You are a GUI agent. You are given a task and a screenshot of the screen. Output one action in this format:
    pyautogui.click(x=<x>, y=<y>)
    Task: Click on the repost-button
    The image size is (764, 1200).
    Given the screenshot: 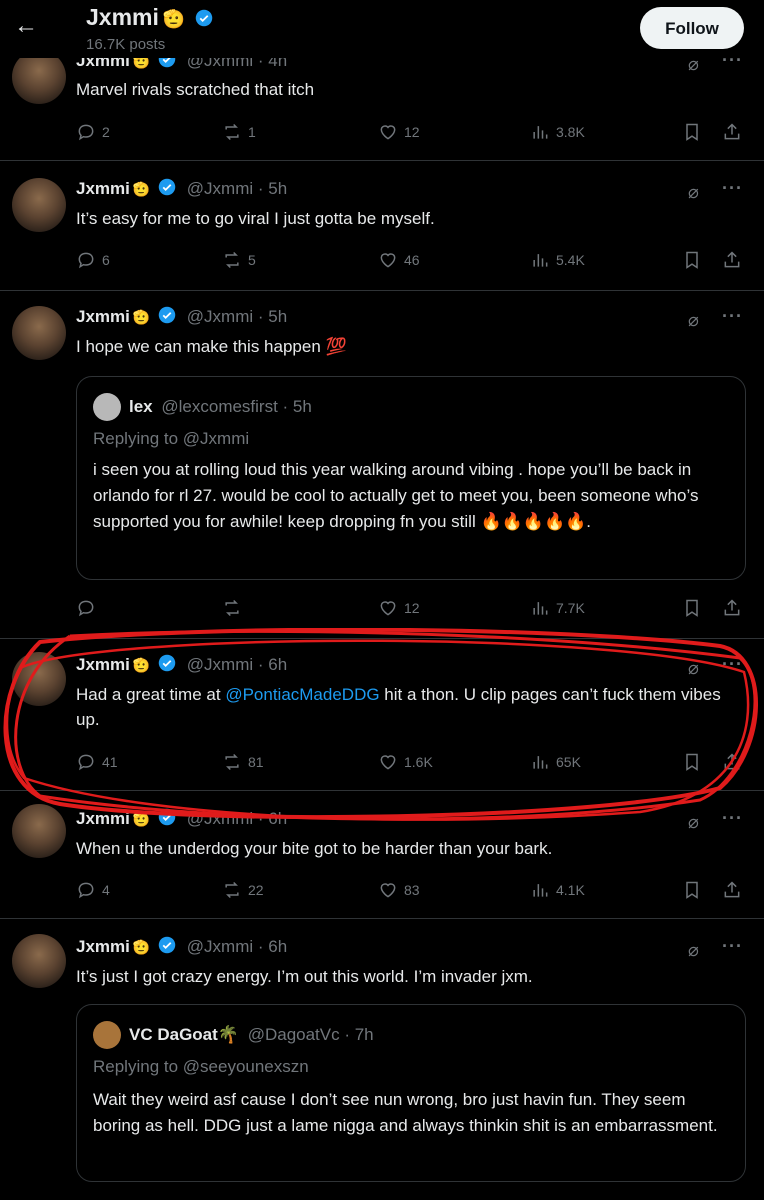 What is the action you would take?
    pyautogui.click(x=235, y=608)
    